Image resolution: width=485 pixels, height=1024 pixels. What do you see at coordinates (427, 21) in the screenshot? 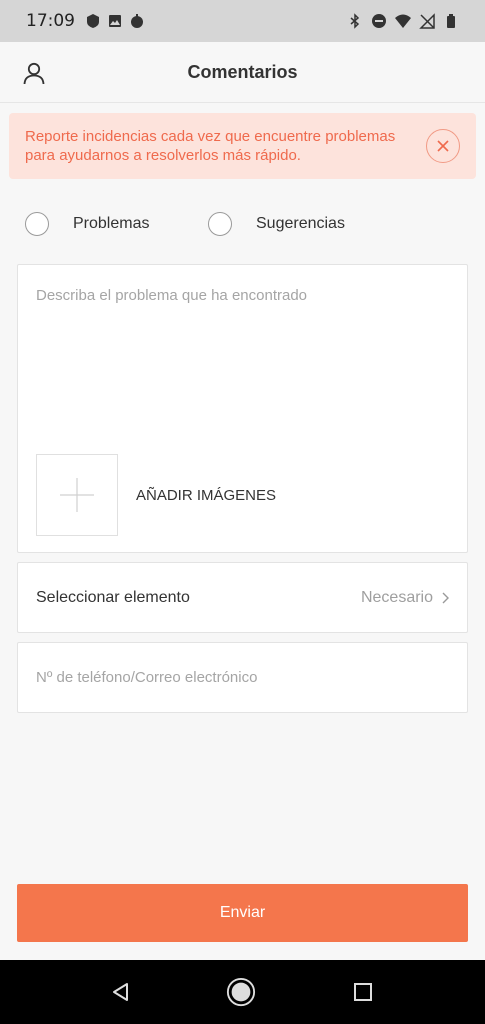
I see `no-signal-icon` at bounding box center [427, 21].